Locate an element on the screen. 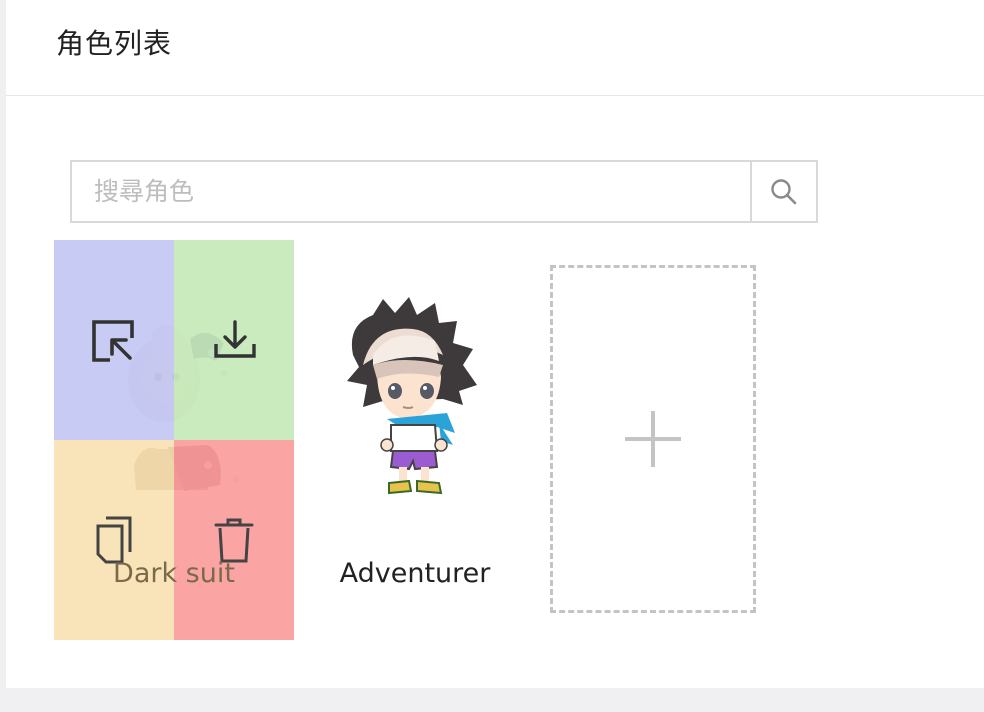 This screenshot has height=712, width=984. page-title: 角色列表 is located at coordinates (114, 43).